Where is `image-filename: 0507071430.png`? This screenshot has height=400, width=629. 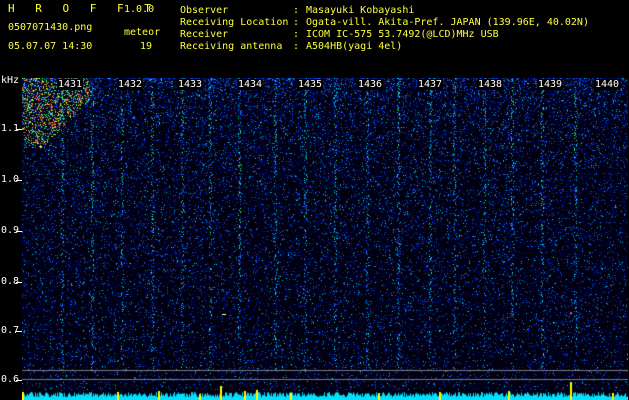 image-filename: 0507071430.png is located at coordinates (50, 27).